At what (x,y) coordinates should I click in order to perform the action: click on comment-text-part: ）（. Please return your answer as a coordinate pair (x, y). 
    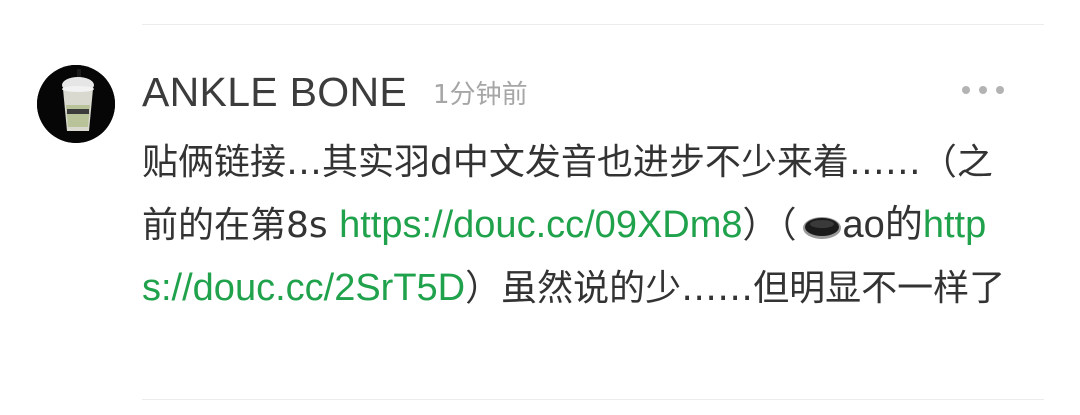
    Looking at the image, I should click on (769, 225).